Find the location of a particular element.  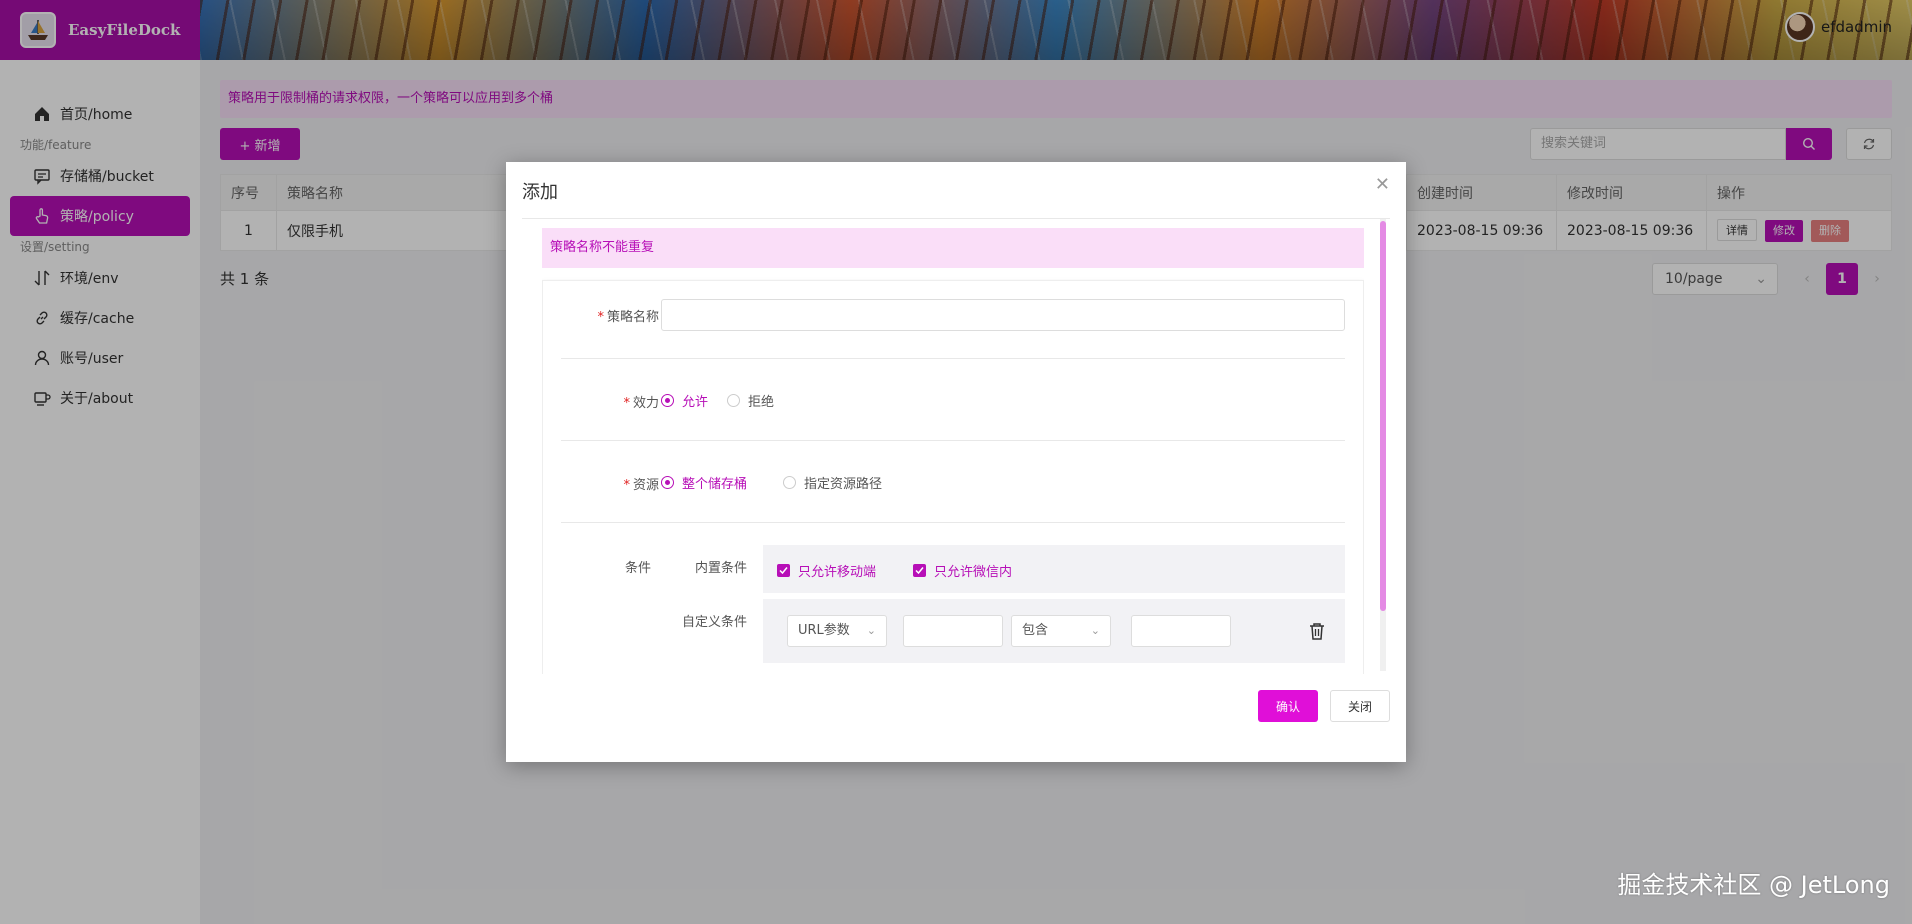

name-label: * 策略名称 is located at coordinates (628, 317).